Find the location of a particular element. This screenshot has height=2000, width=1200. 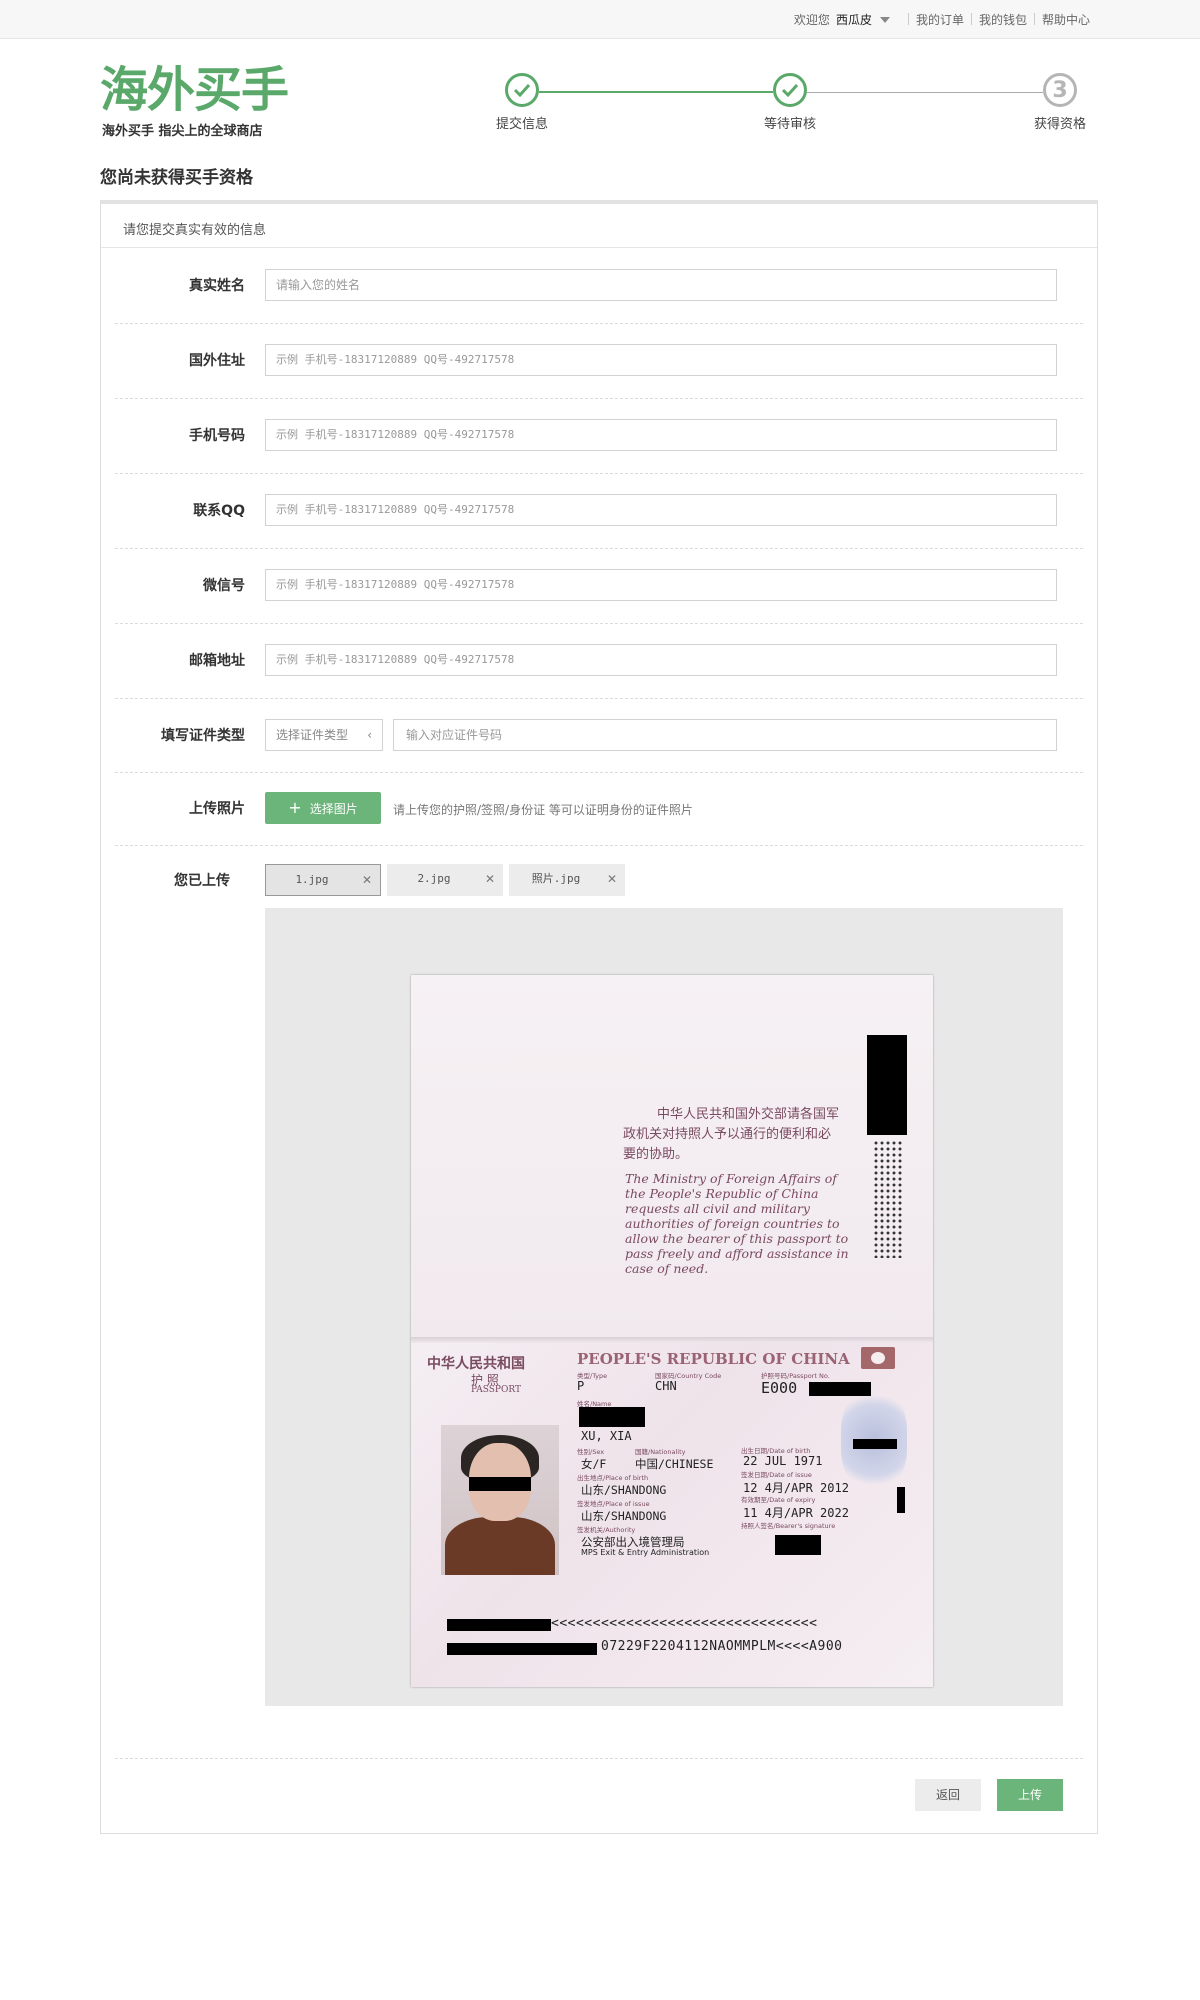

back-button: 返回 is located at coordinates (948, 1795).